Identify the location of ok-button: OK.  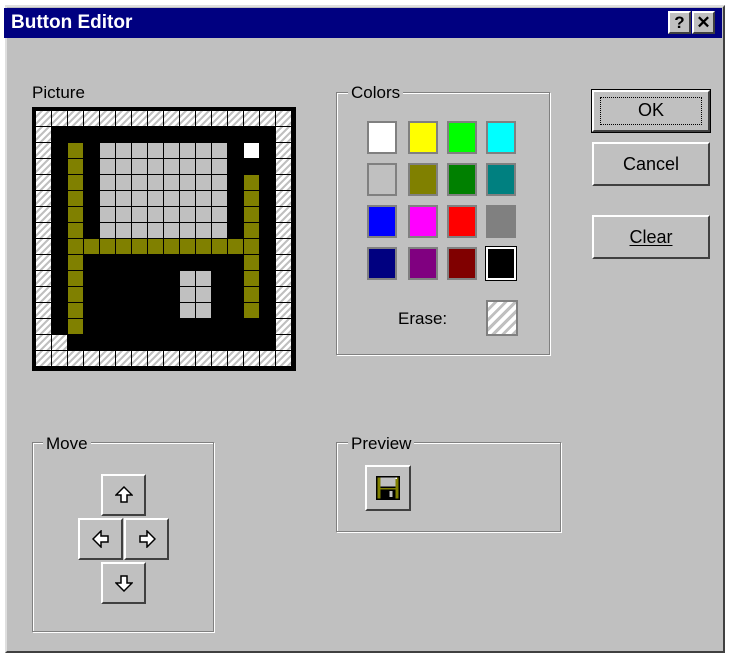
(651, 111).